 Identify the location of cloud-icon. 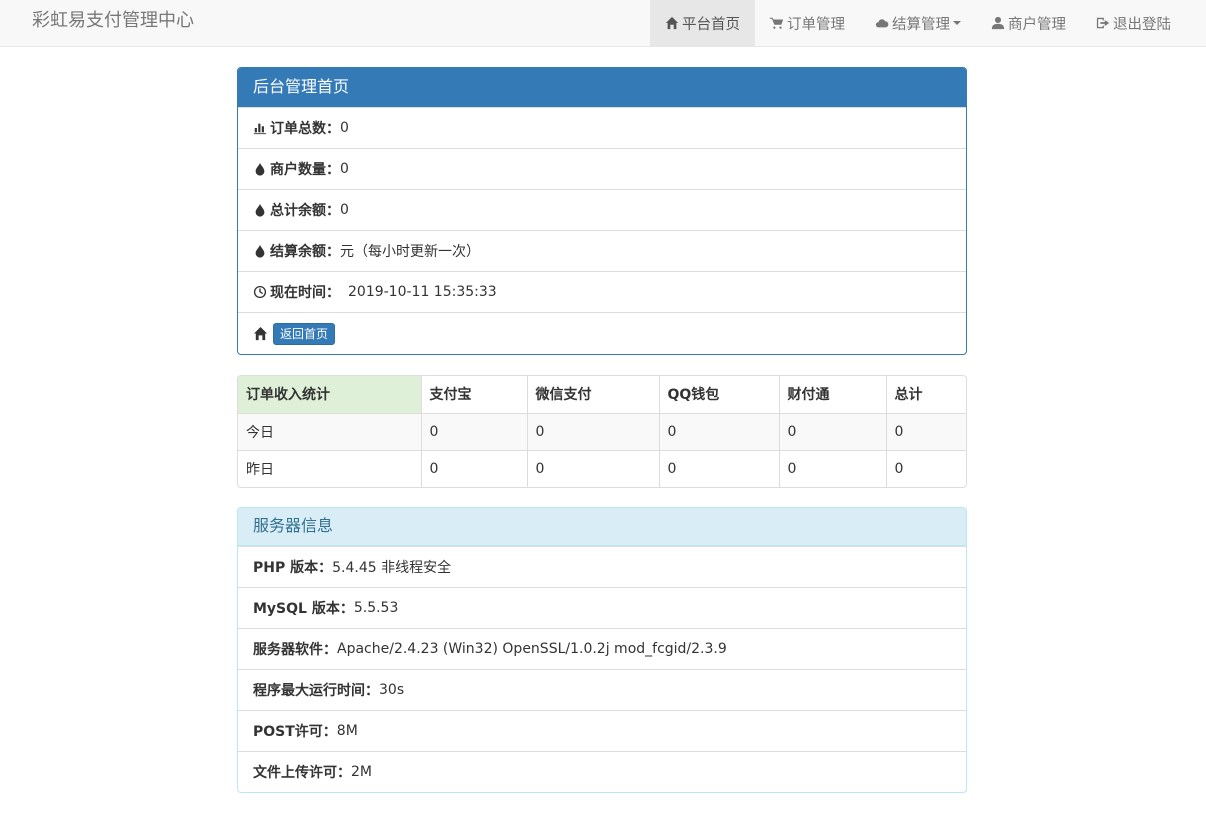
(882, 23).